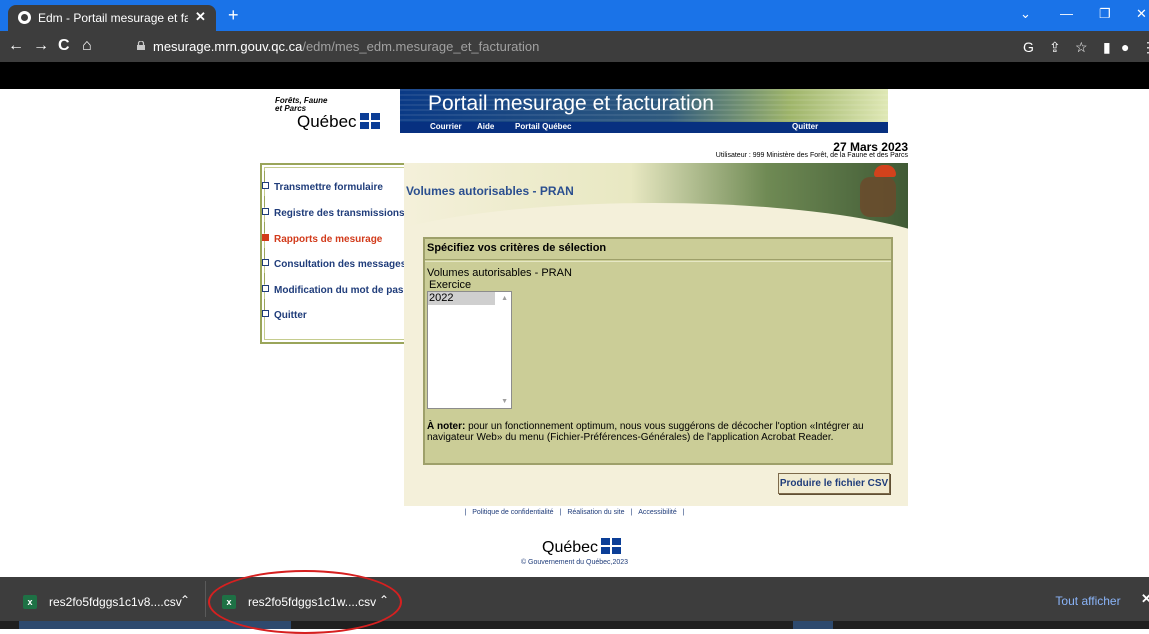 Image resolution: width=1149 pixels, height=634 pixels. What do you see at coordinates (595, 512) in the screenshot?
I see `link-realisation-site: Réalisation du site` at bounding box center [595, 512].